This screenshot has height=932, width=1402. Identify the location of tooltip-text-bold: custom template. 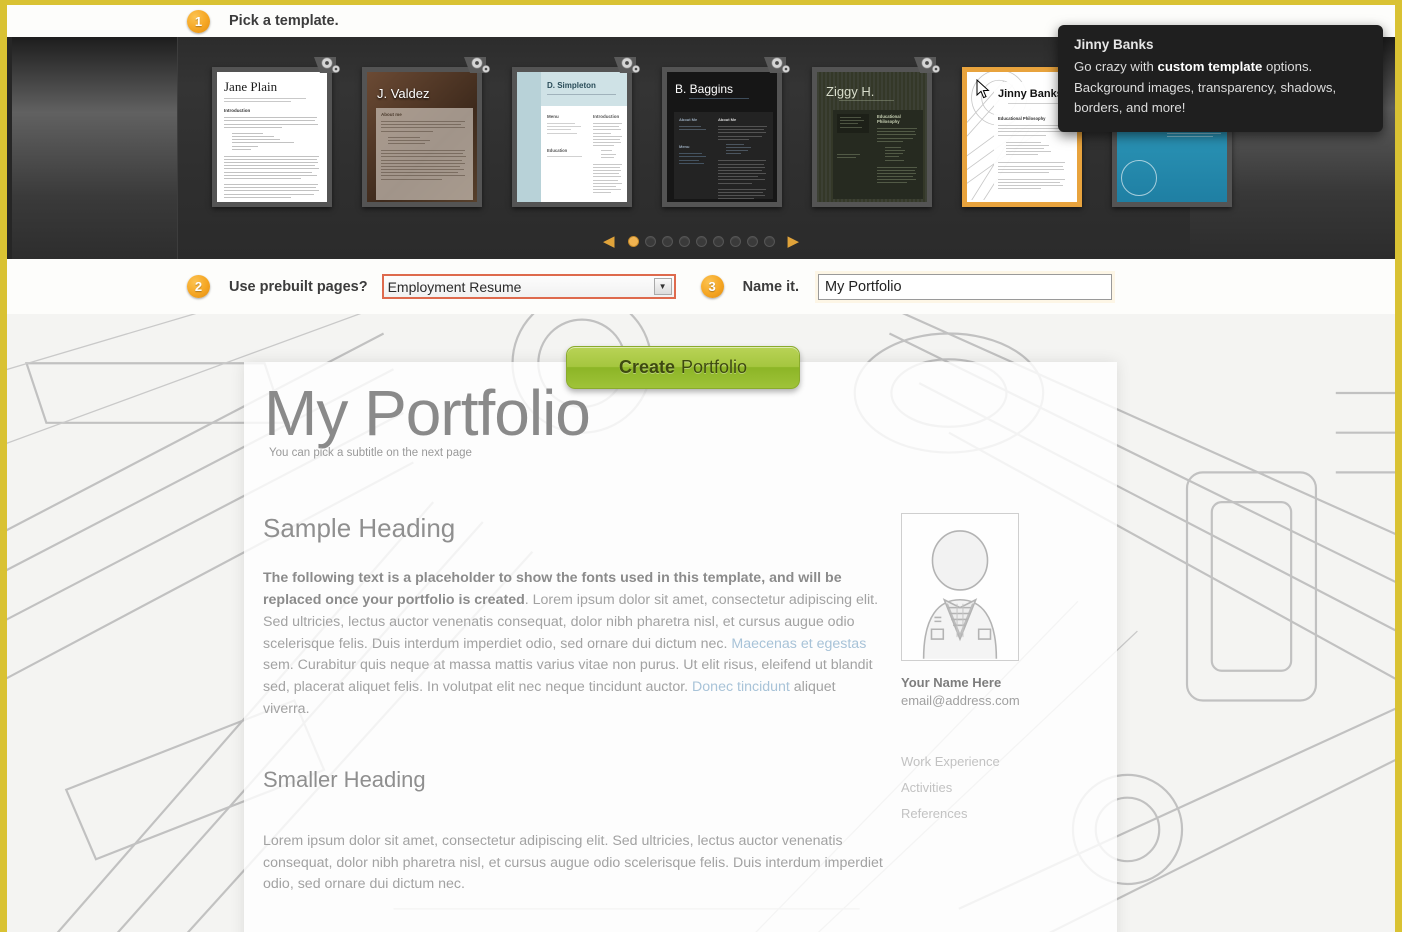
(1210, 66).